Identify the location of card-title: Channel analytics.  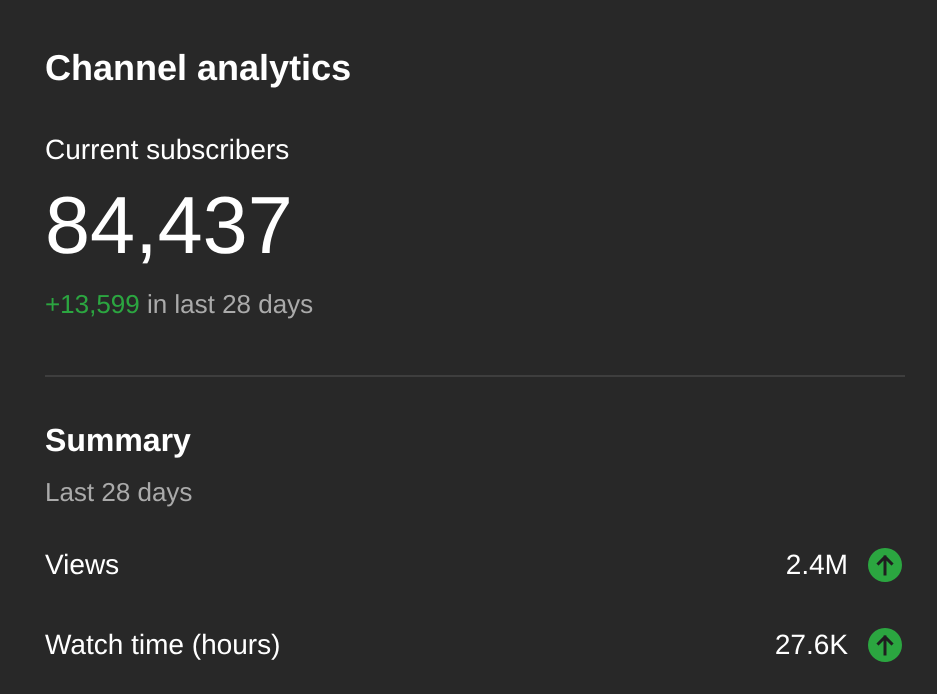
(198, 67).